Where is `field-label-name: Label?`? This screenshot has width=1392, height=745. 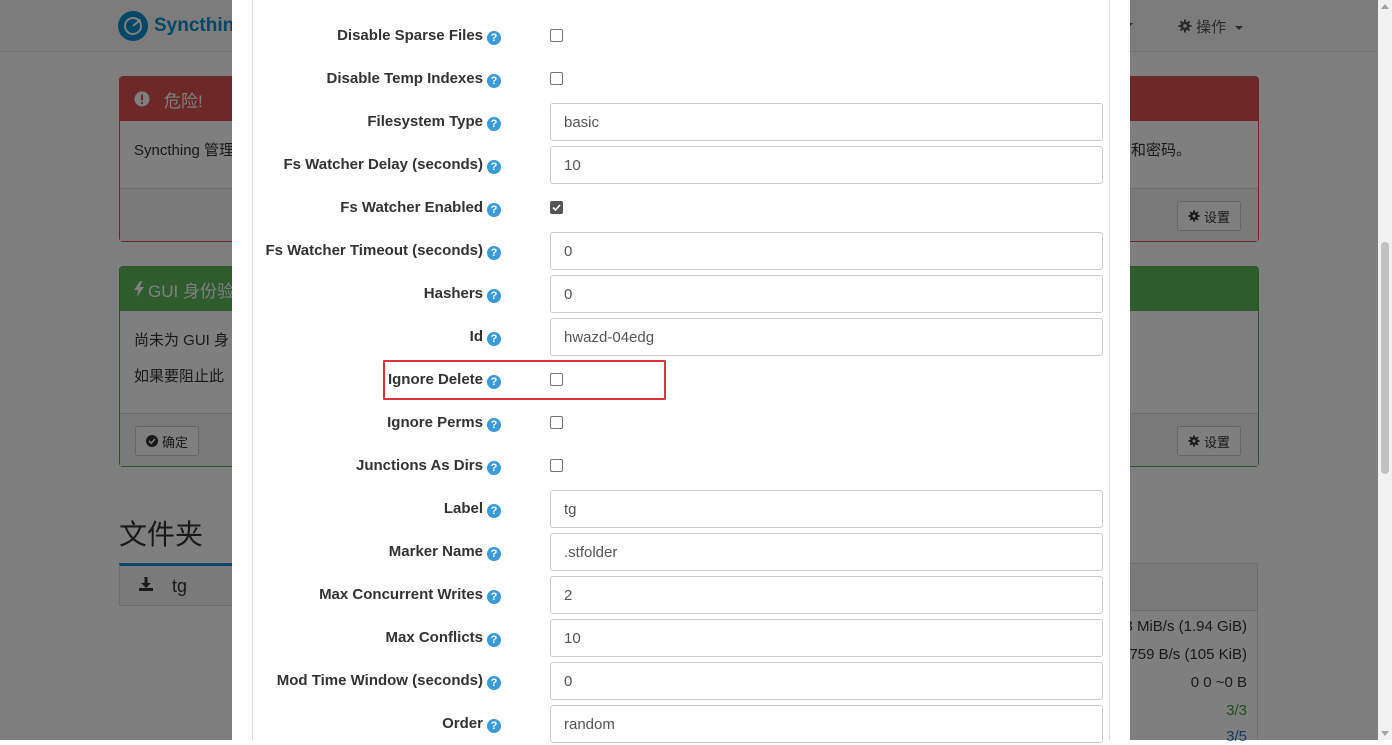
field-label-name: Label? is located at coordinates (681, 509).